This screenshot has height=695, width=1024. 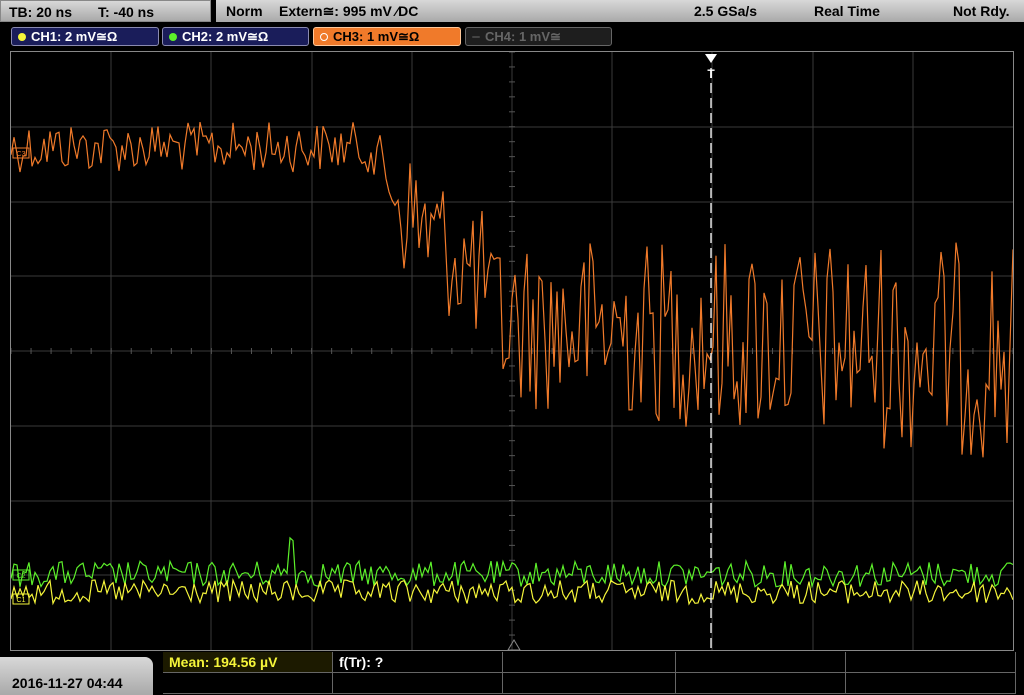 What do you see at coordinates (21, 576) in the screenshot?
I see `channel-2-ground-label: C2` at bounding box center [21, 576].